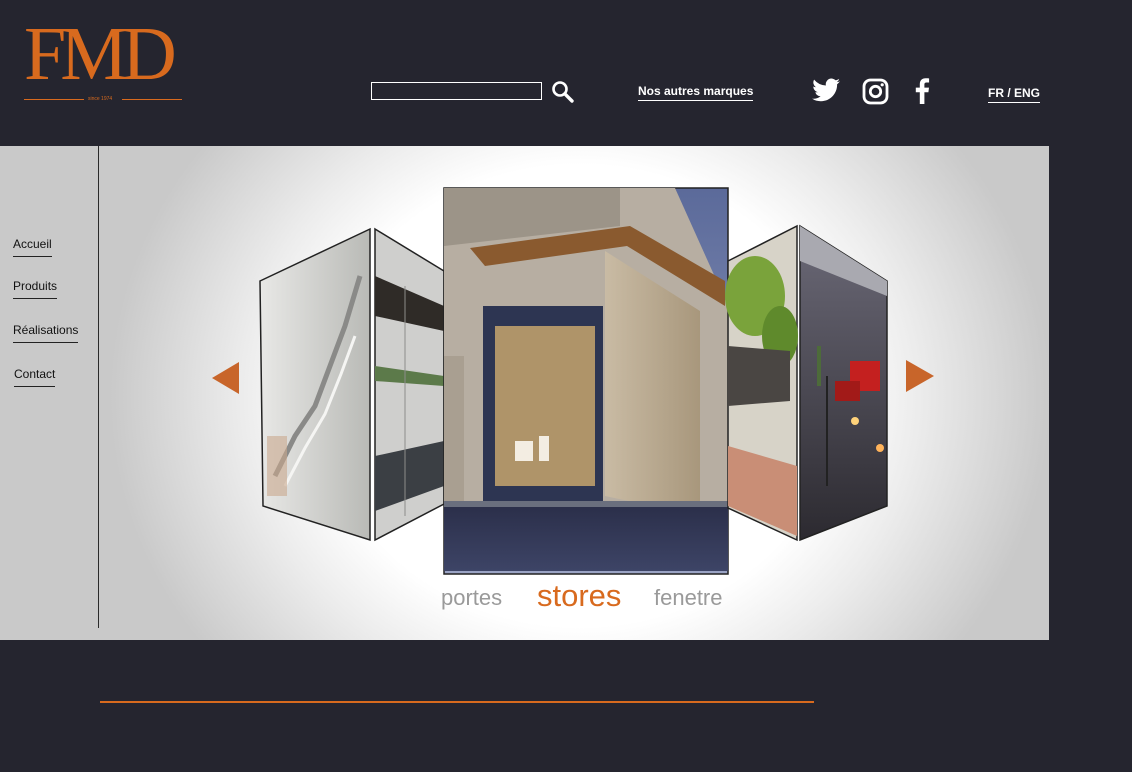  What do you see at coordinates (35, 377) in the screenshot?
I see `sidebar-item-contact: Contact` at bounding box center [35, 377].